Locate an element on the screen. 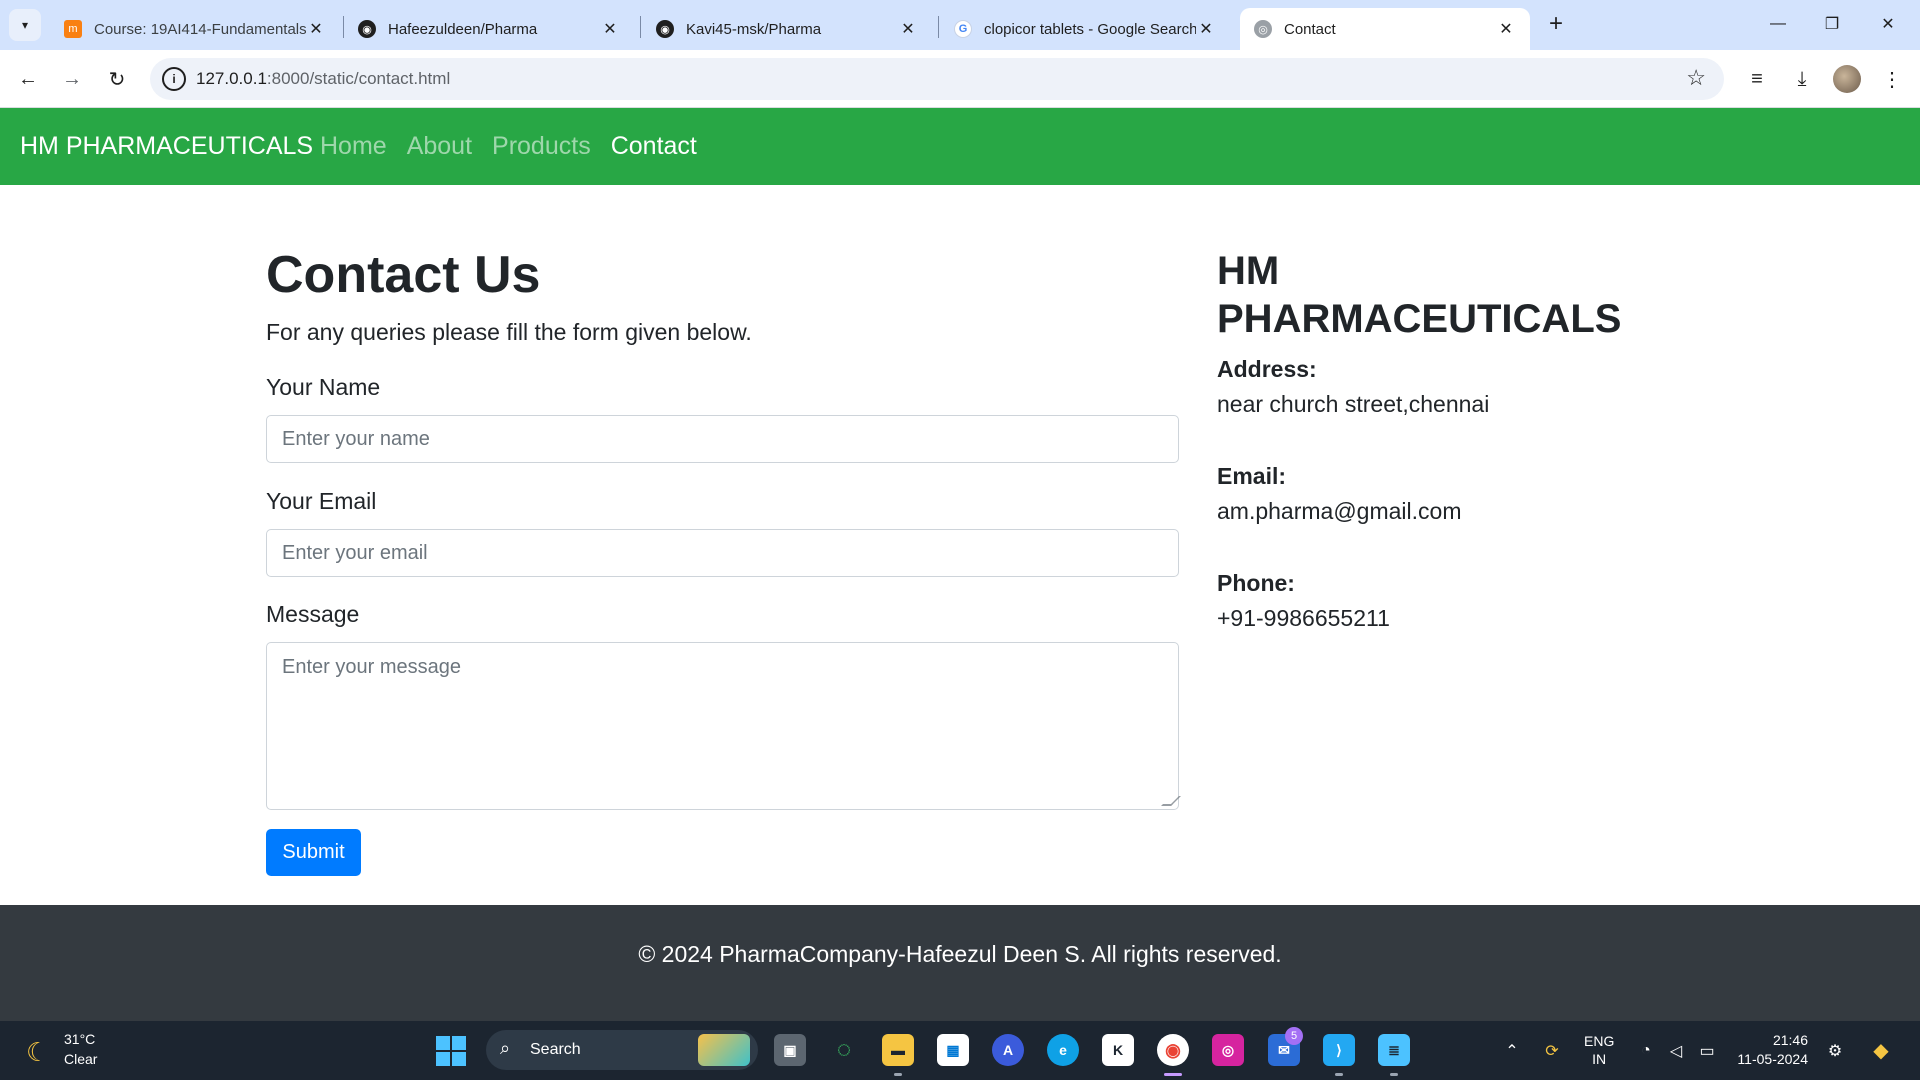  url-text: 127.0.0.1:8000/static/contact.html is located at coordinates (323, 79).